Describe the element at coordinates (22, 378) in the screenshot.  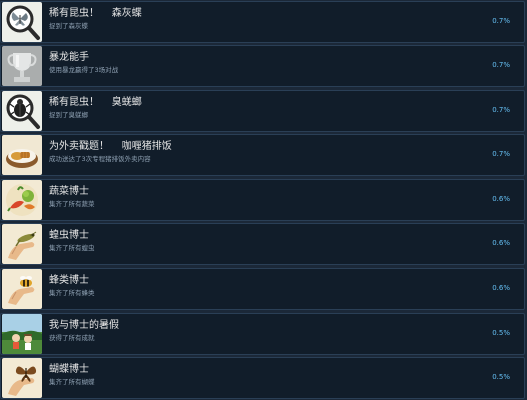
I see `butterfly-hand-icon` at that location.